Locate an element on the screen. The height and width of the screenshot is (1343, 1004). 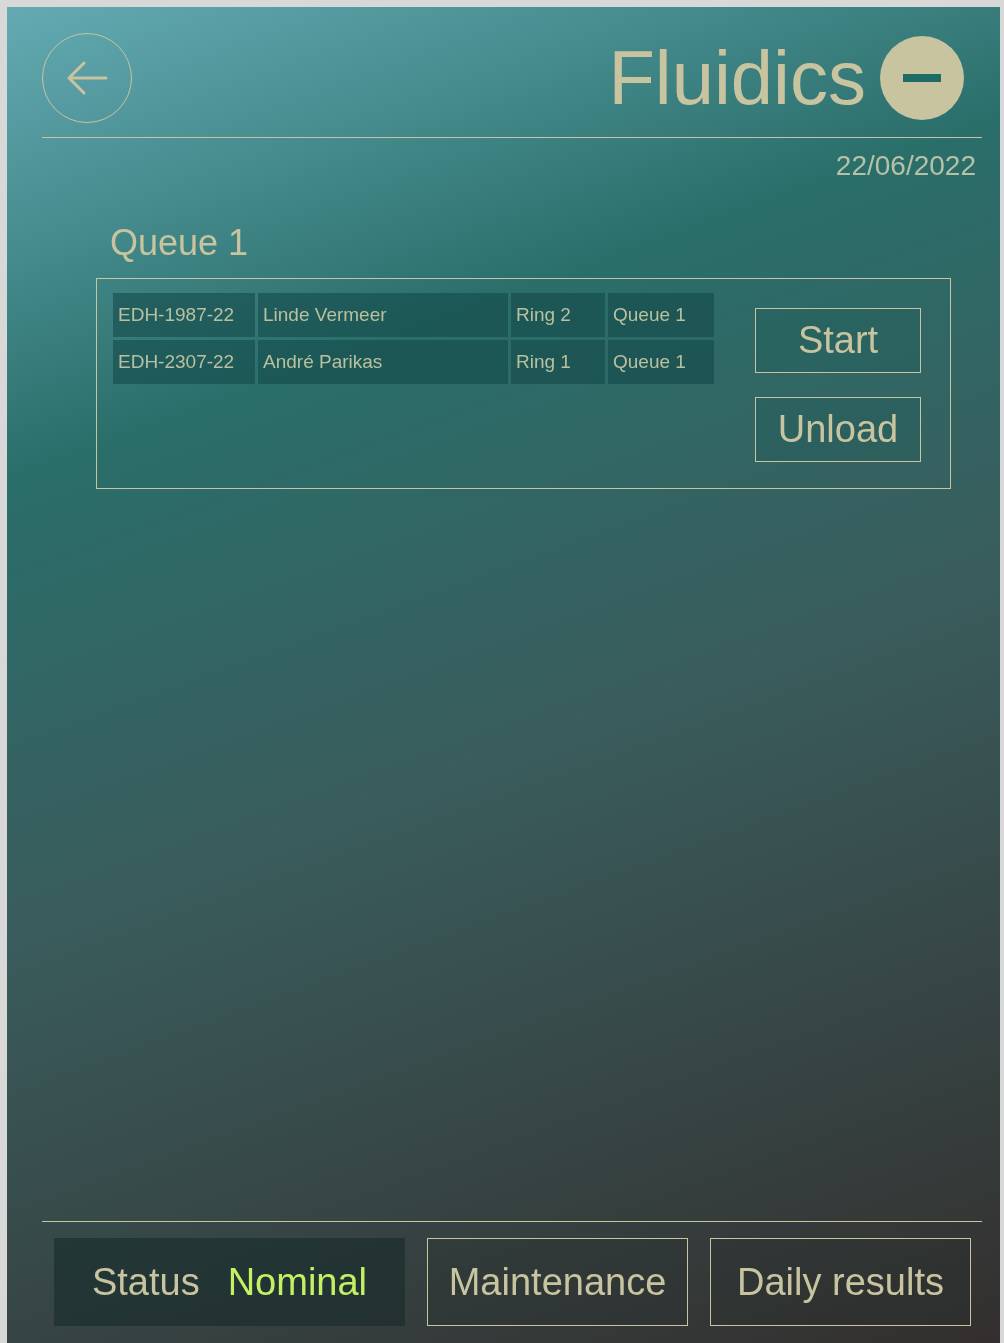
footer-button: Daily results is located at coordinates (840, 1282).